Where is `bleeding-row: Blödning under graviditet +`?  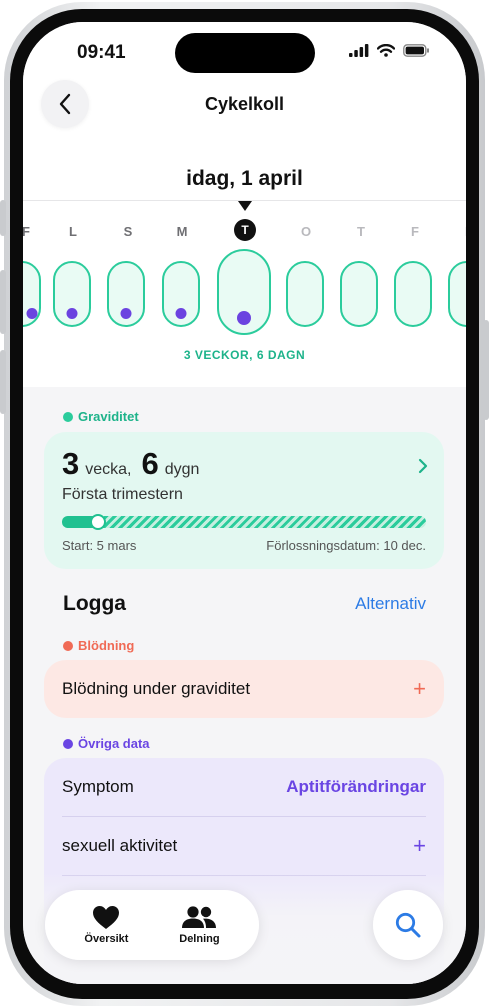
bleeding-row: Blödning under graviditet + is located at coordinates (244, 689).